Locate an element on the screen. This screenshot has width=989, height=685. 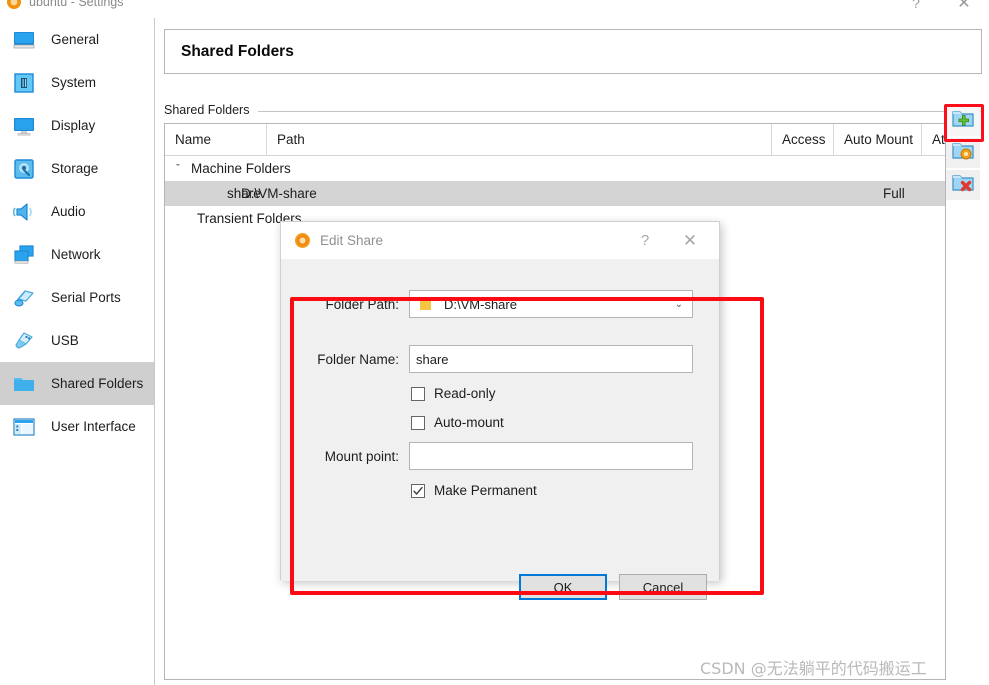
folder-name-input: share is located at coordinates (551, 359).